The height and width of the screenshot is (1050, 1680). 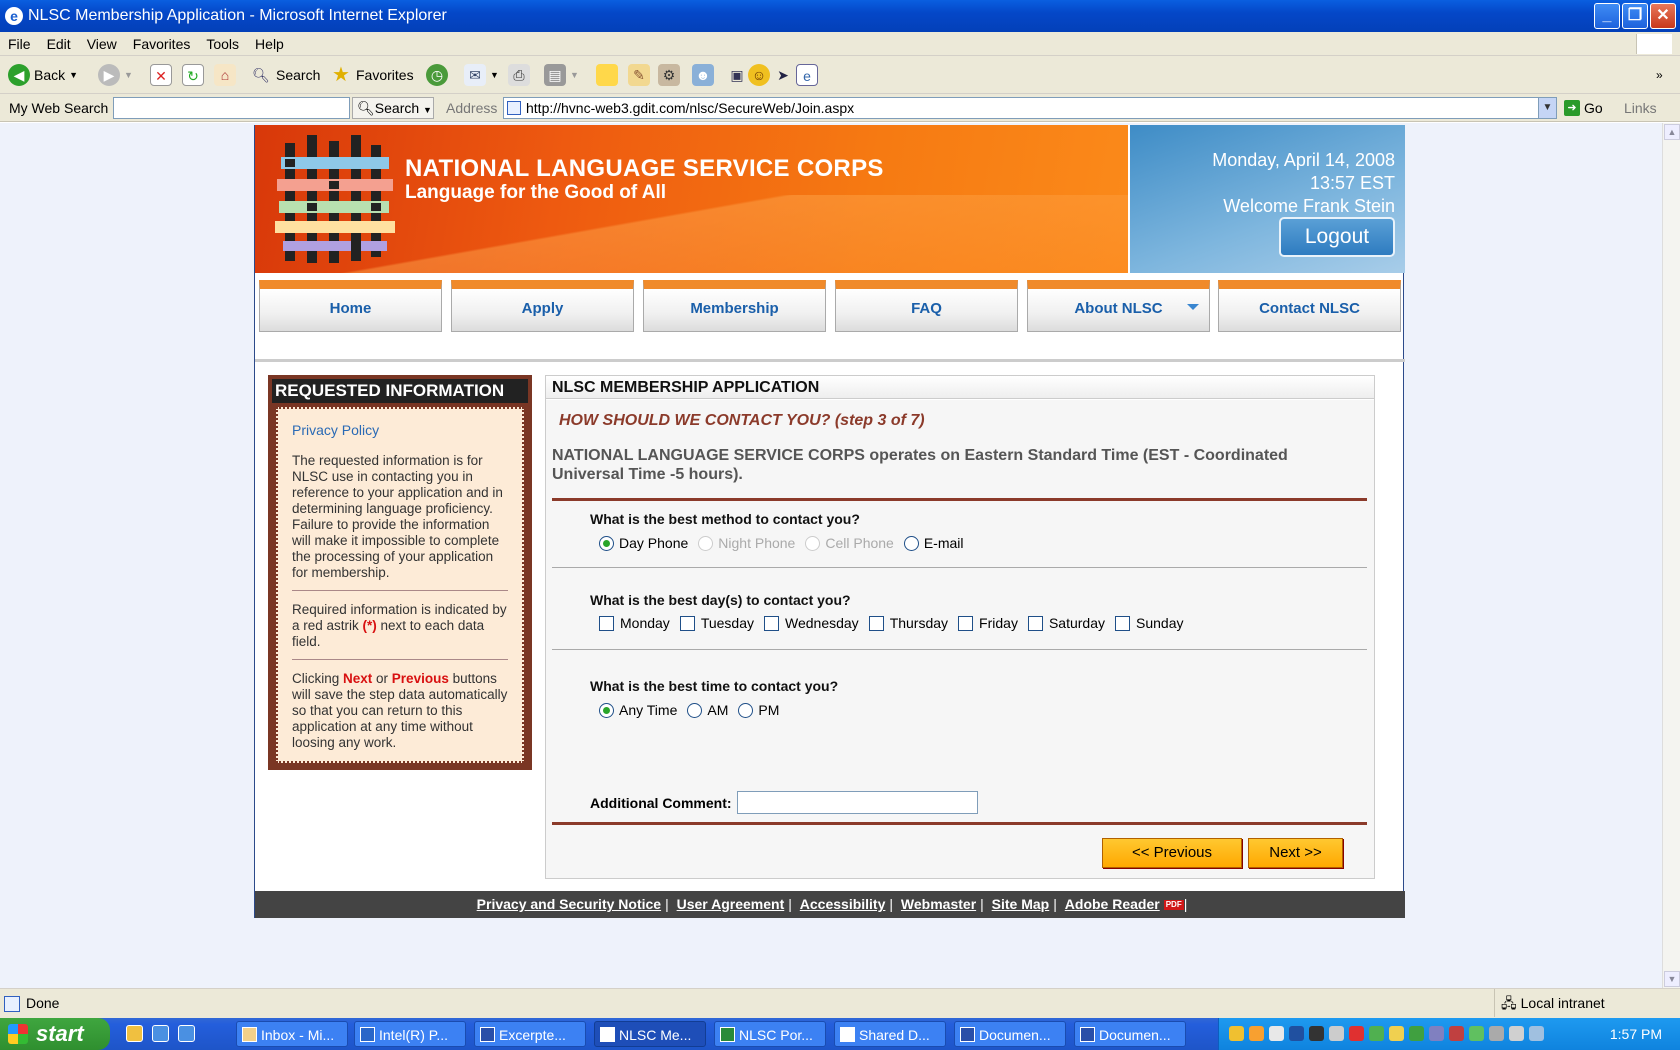 I want to click on day-wednesday: Wednesday, so click(x=811, y=623).